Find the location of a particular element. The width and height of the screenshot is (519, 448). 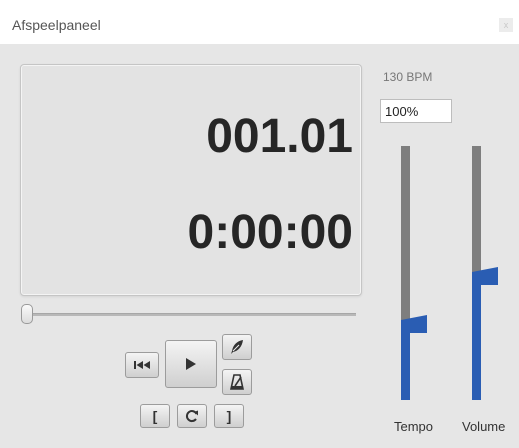

tempo-slider-rail is located at coordinates (405, 233).